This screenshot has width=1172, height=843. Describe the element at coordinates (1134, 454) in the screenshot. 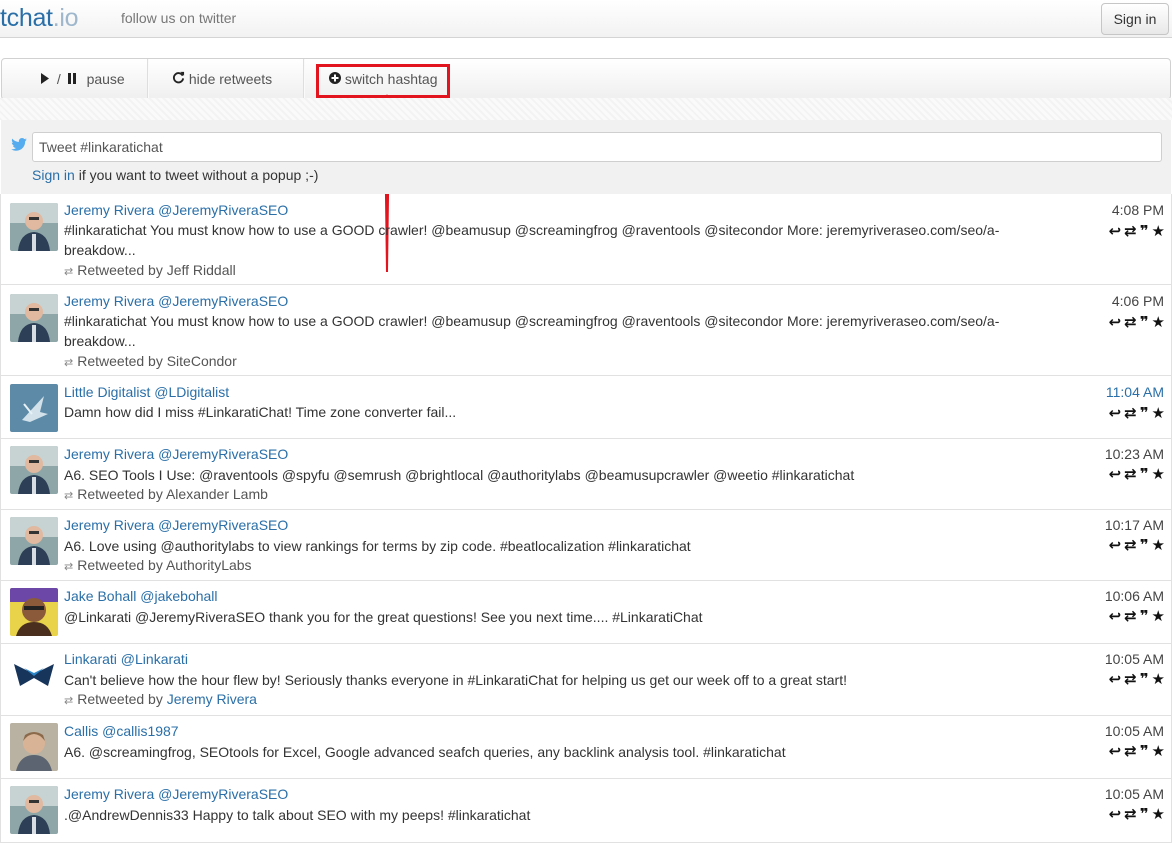

I see `tweet-time: 10:23 AM` at that location.